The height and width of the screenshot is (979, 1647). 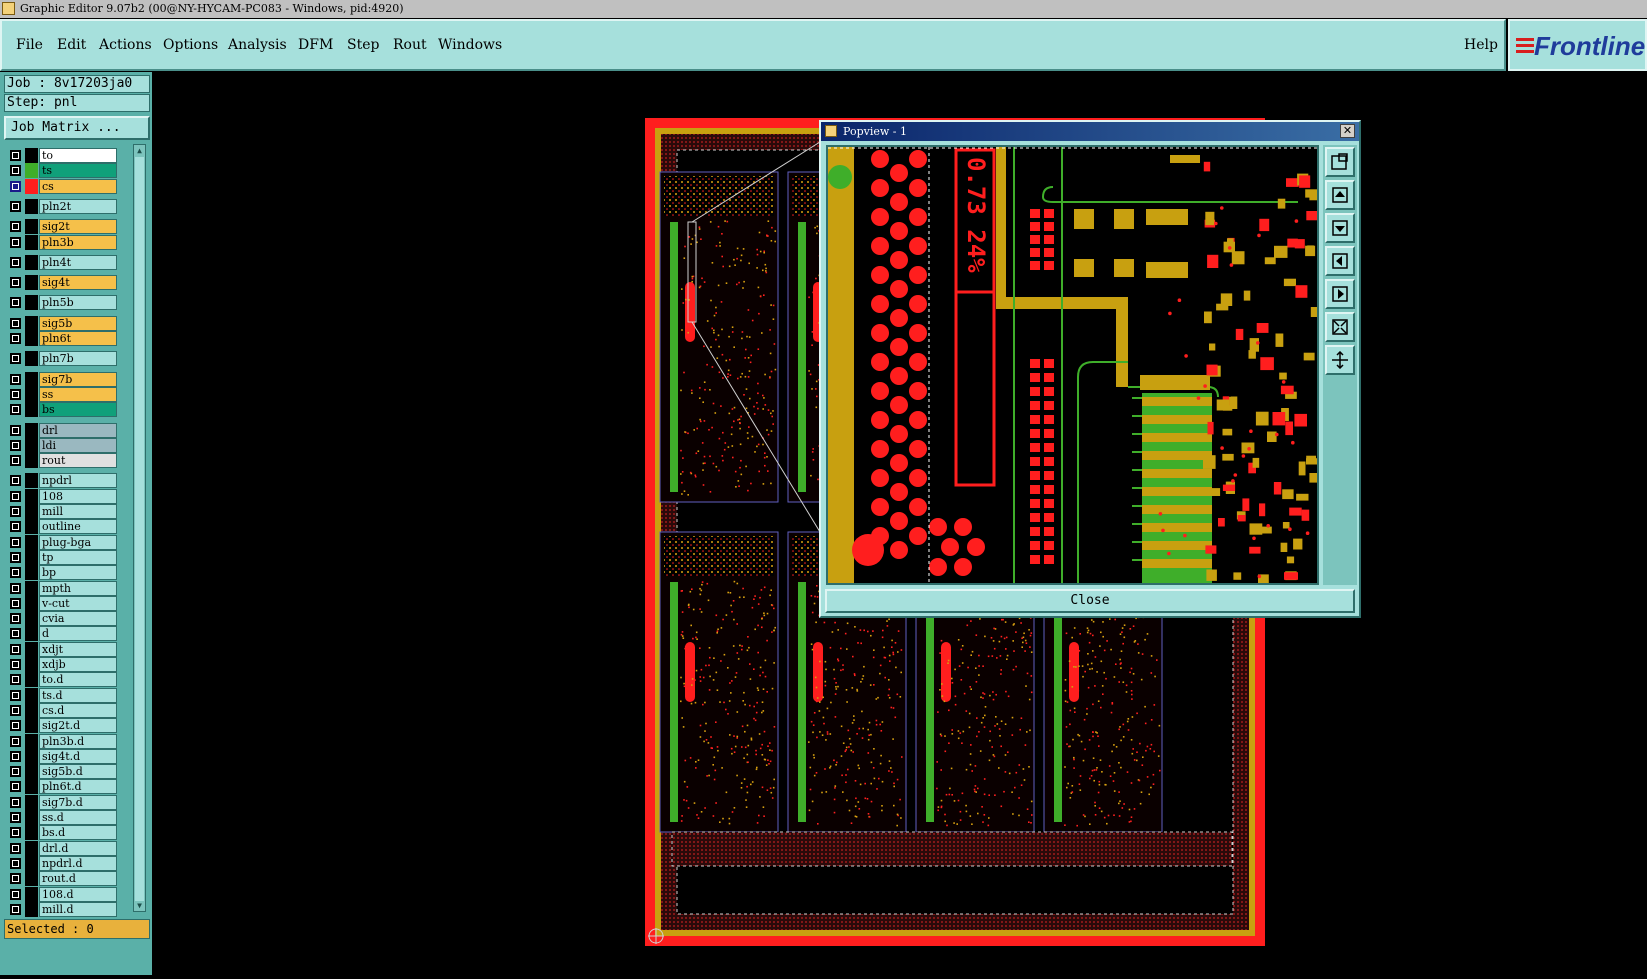 I want to click on layer-name: bp, so click(x=78, y=573).